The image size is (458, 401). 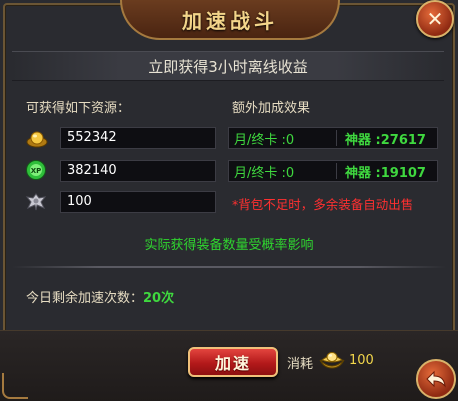 I want to click on dialog-title: 加速战斗, so click(x=230, y=20).